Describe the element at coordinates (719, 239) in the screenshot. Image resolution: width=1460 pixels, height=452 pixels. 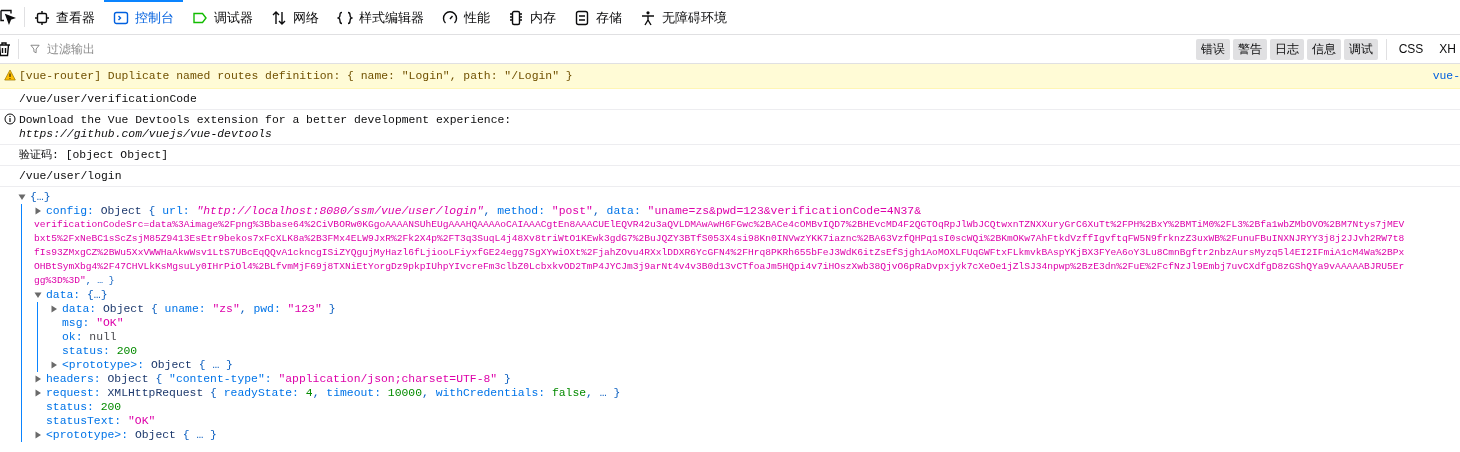
I see `string-continuation-line: bxt5%2FxNeBC1sScZsjM85Z9413EsEtr9bekos7xFcXLK8a%2B3FMx4ELW9JxR%2Fk2X4p%2FT3q3SuqL4j48Xv8triWtO1KEwk3gdG7%2BuJQZY3BTfS053X4si98Kn0INVwzYKK7iaznc%2BA63VzfQHPq1sI0scWQi%2BKmOKw7AhFtkdVzffIgvftqFW5N9frknzZ3uxWB%2FunuFBuINXNJRYY3j8j2JJvh2RW7t8` at that location.